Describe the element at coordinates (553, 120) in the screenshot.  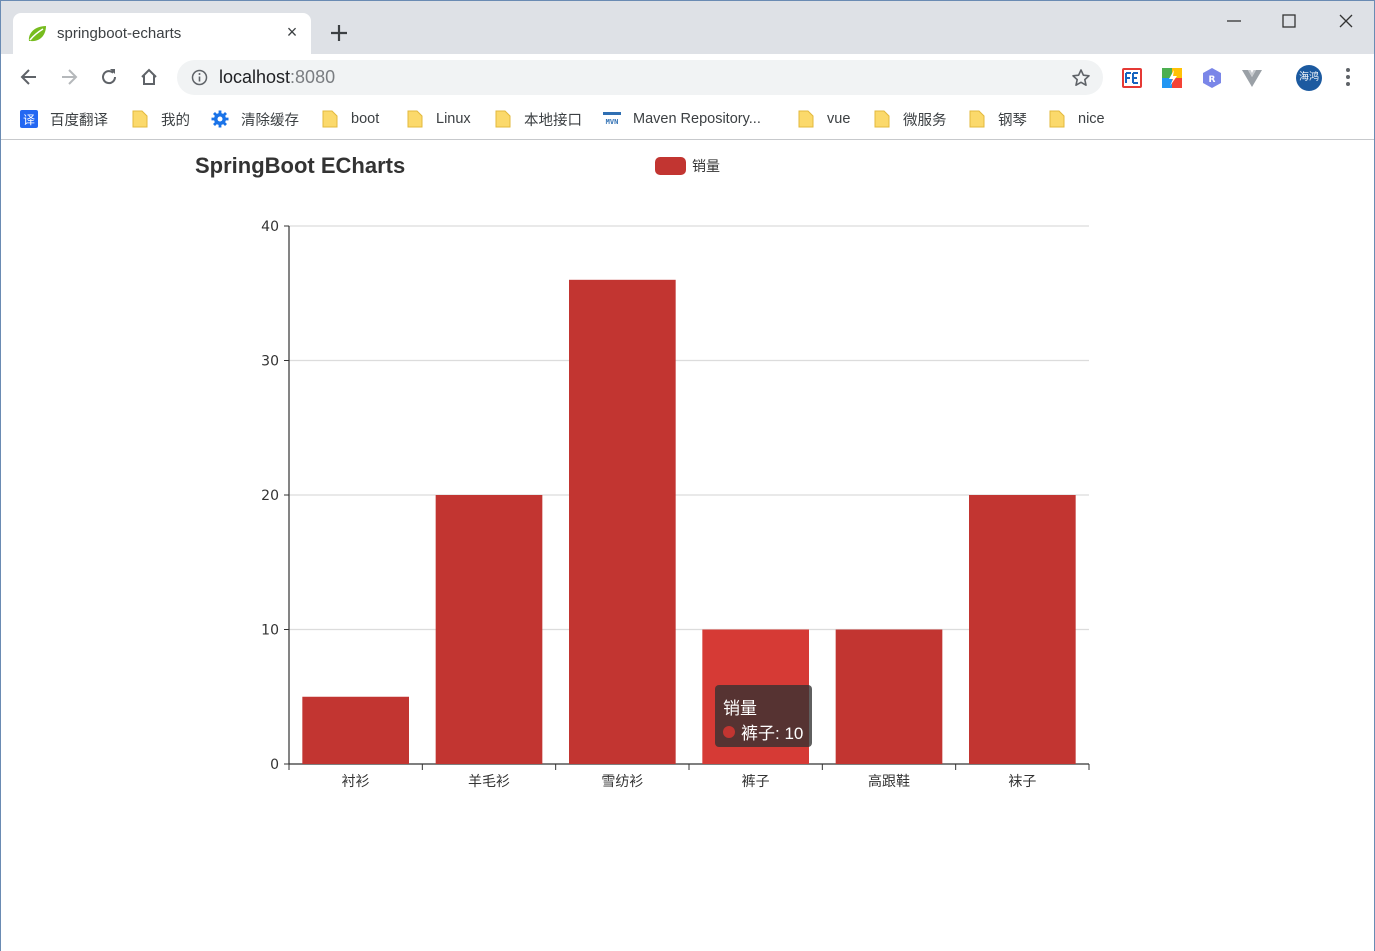
I see `bookmark-label: 本地接口` at that location.